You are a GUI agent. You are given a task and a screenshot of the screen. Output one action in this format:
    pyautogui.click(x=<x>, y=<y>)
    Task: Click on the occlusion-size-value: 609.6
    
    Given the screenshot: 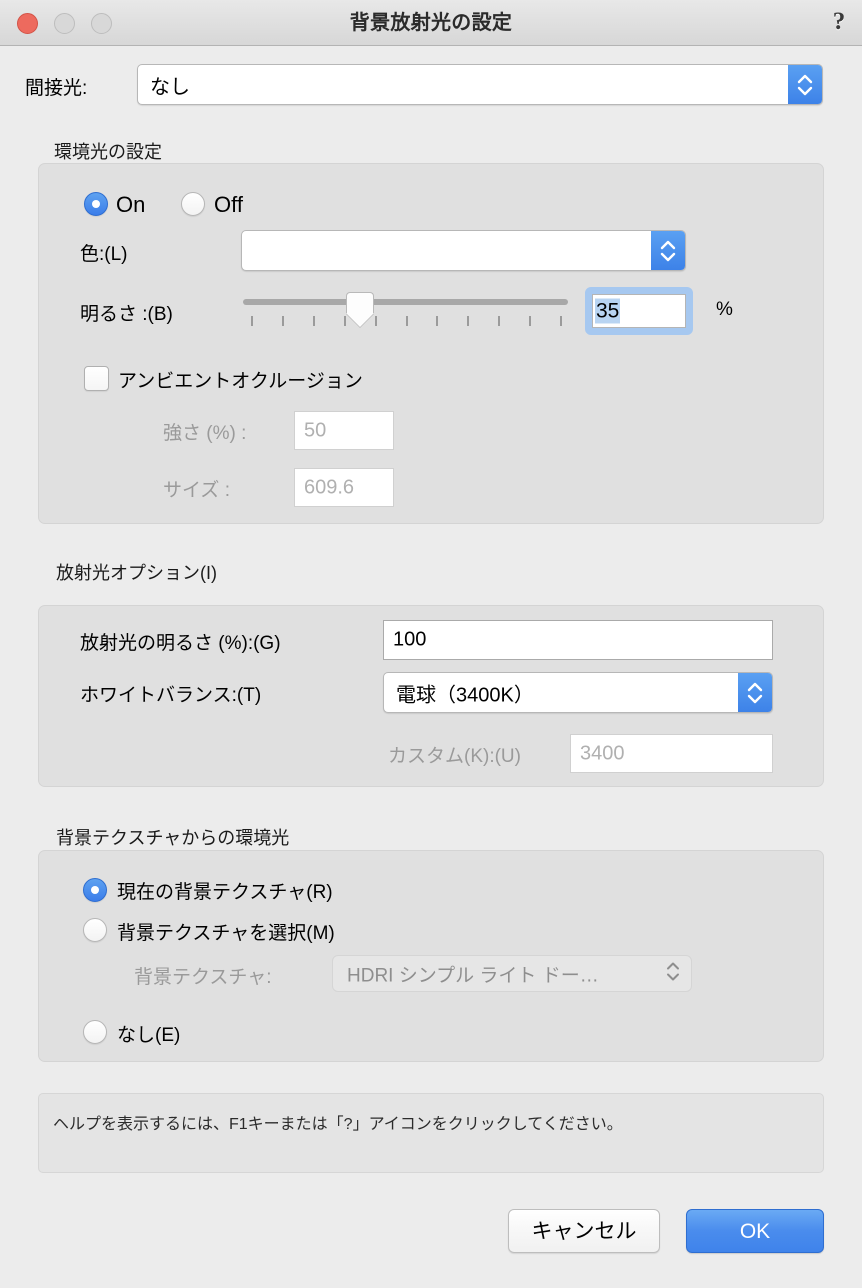 What is the action you would take?
    pyautogui.click(x=329, y=487)
    